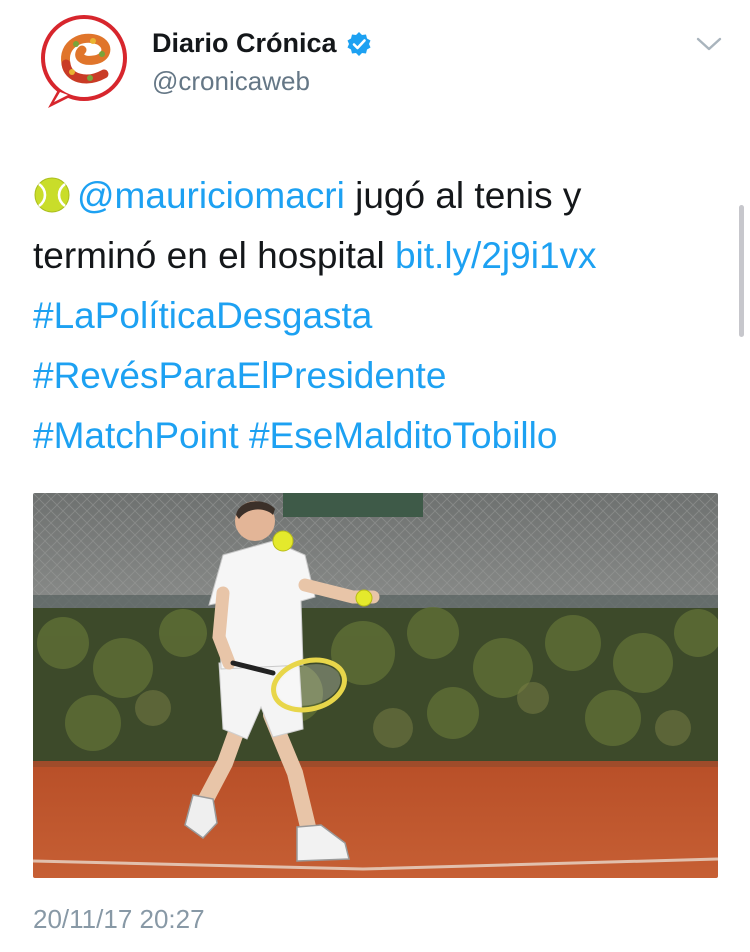 The height and width of the screenshot is (952, 750). I want to click on tweet-line-2: terminó en el hospital bit.ly/2j9i1vx, so click(378, 256).